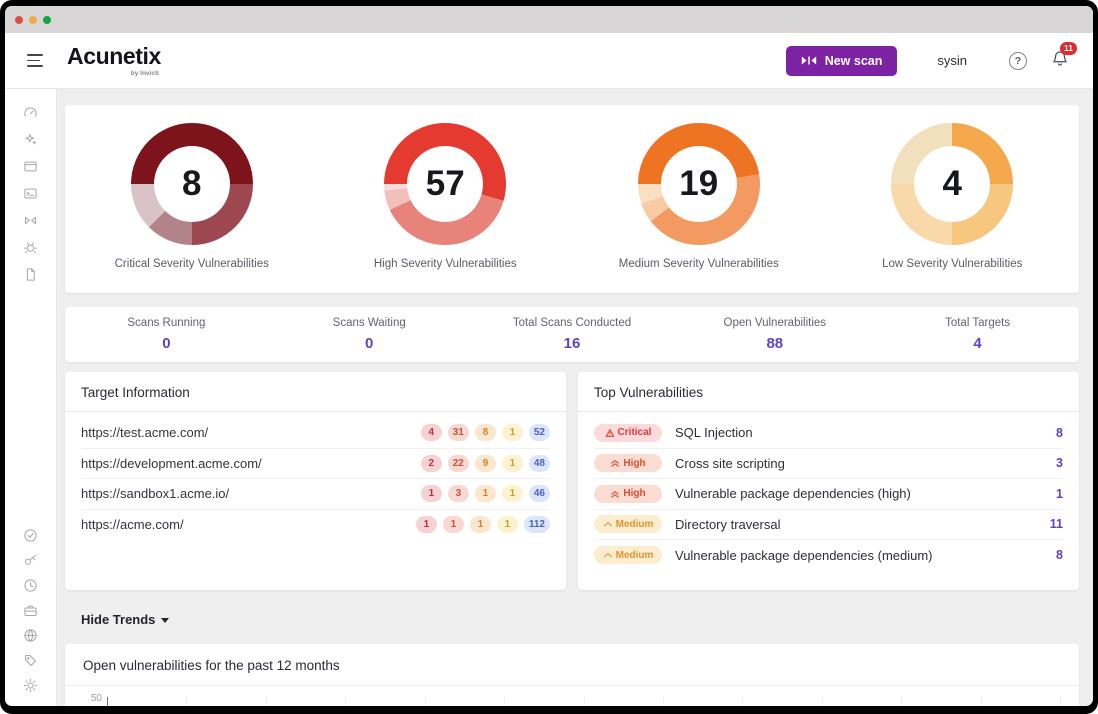 The height and width of the screenshot is (714, 1098). Describe the element at coordinates (1064, 57) in the screenshot. I see `notifications-button: 11` at that location.